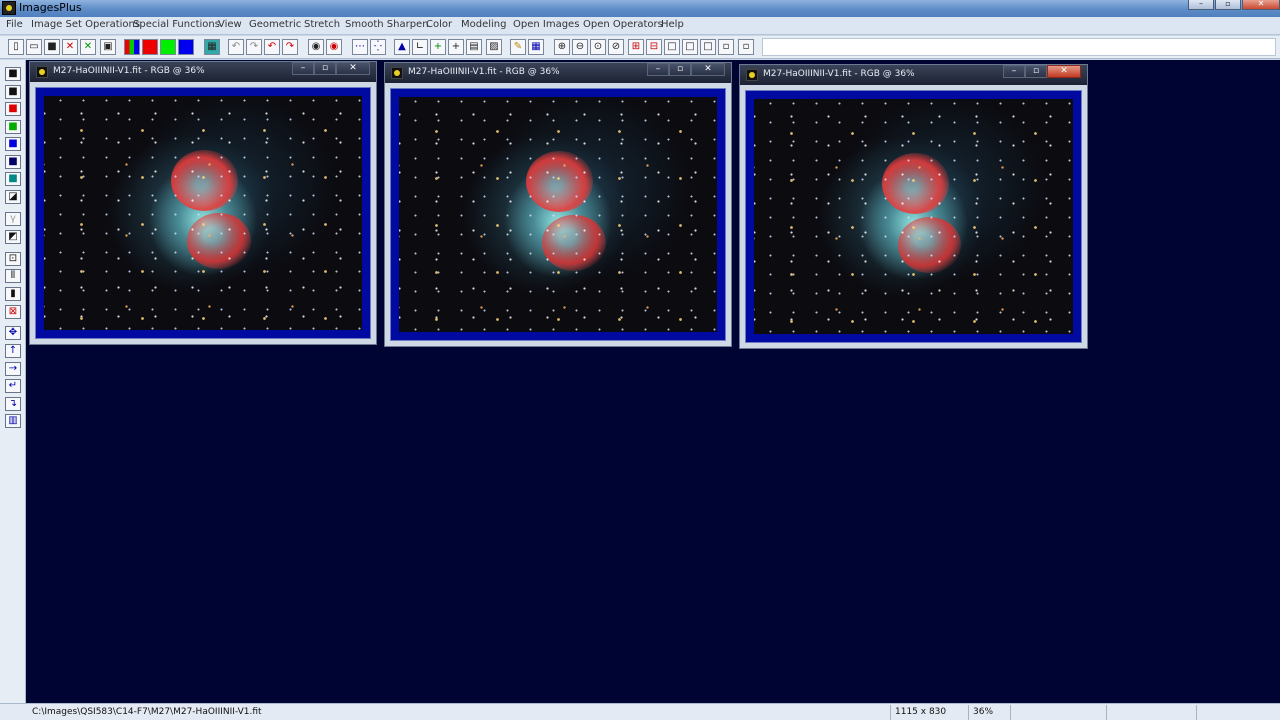  What do you see at coordinates (70, 47) in the screenshot?
I see `close-red-icon: ✕` at bounding box center [70, 47].